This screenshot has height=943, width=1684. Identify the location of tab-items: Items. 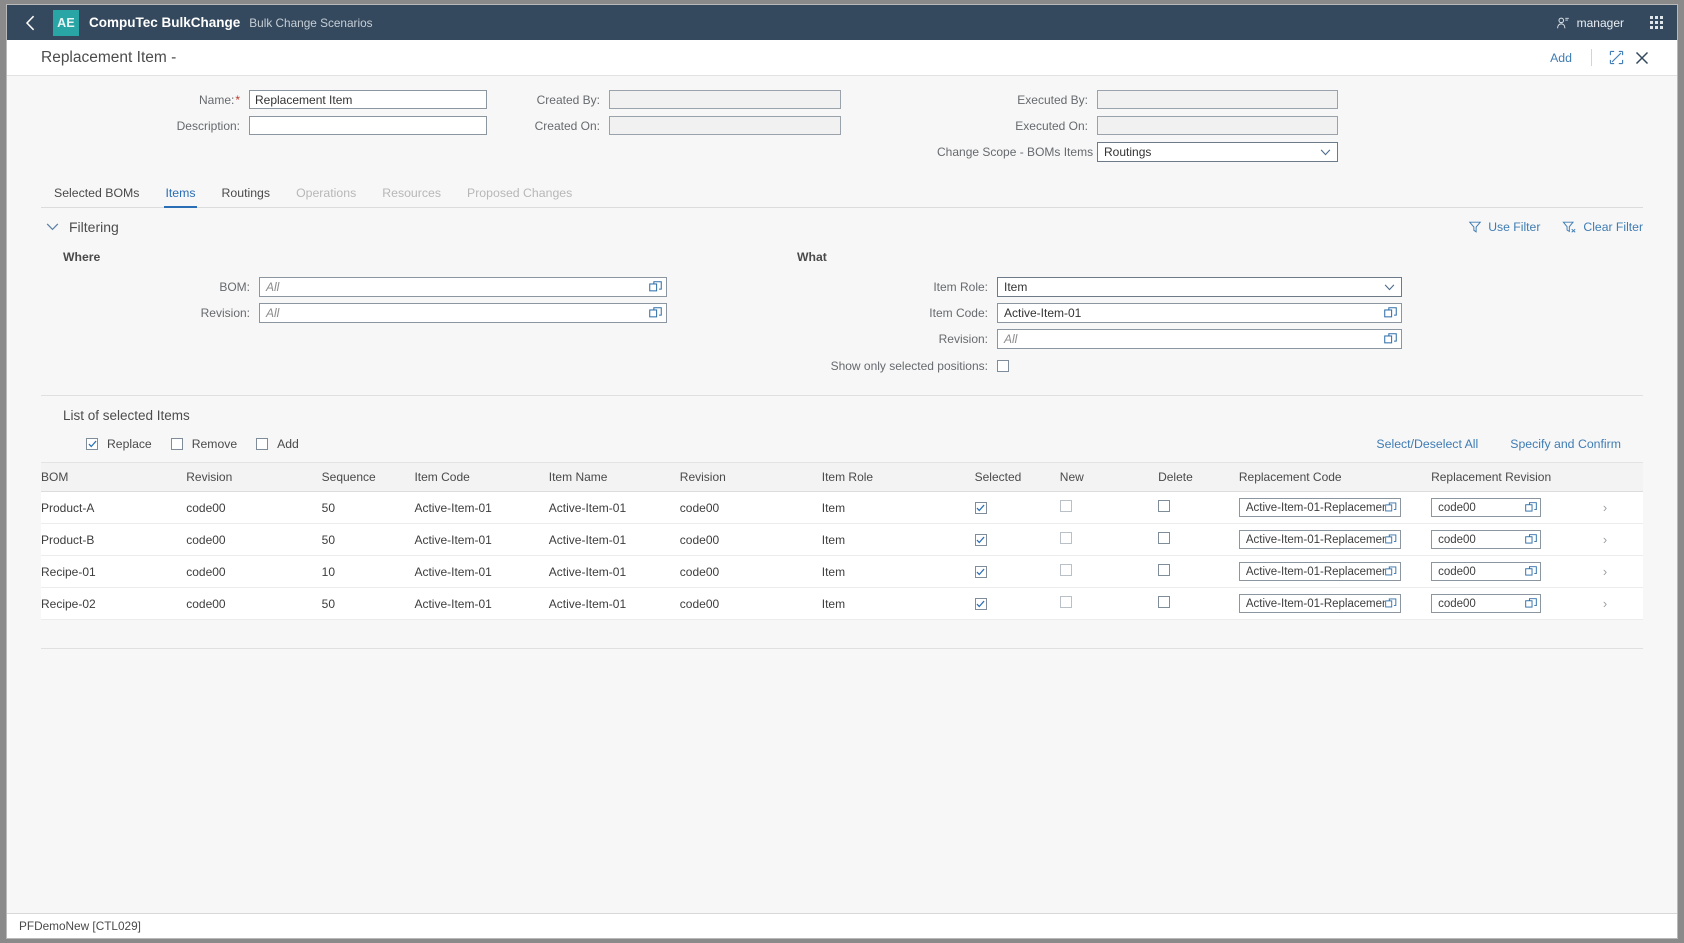
(180, 197).